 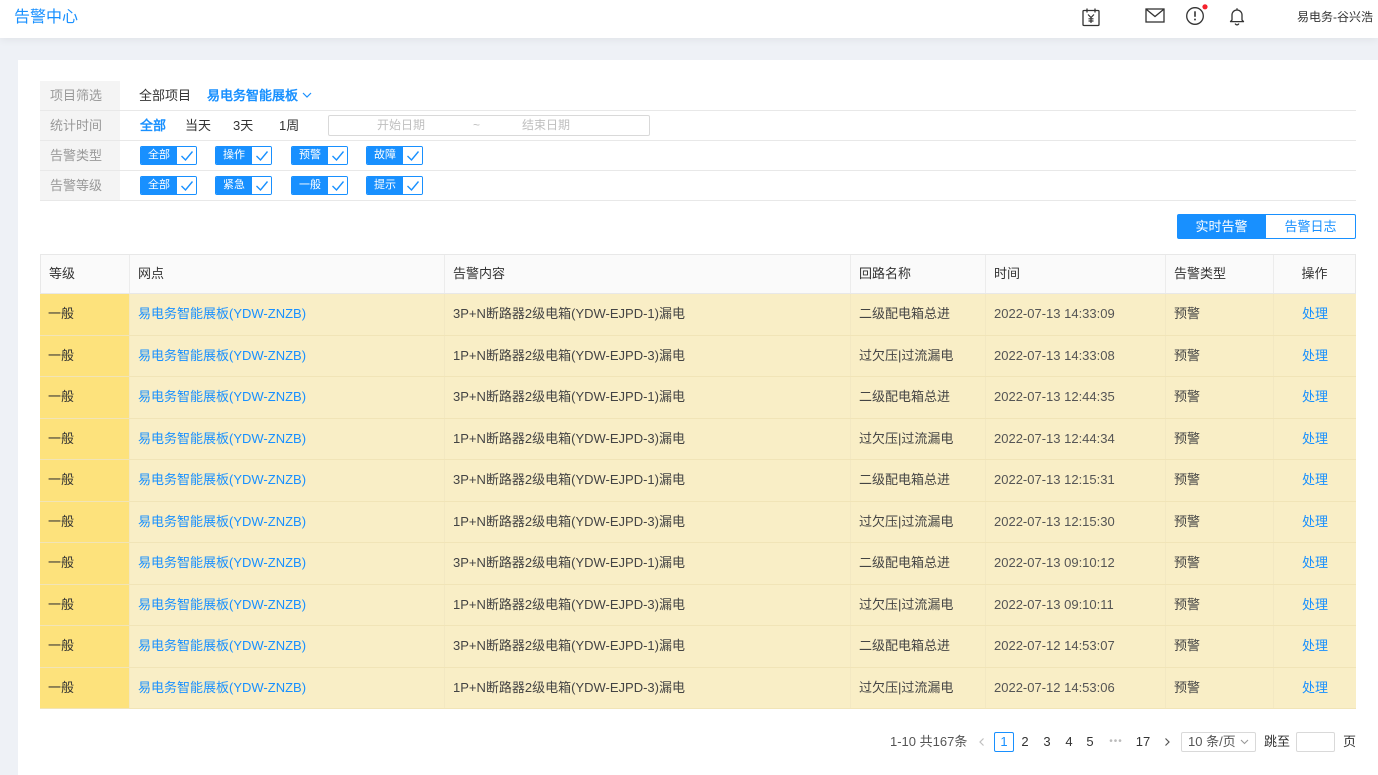 I want to click on circuit-name-text: 二级配电箱总进, so click(x=905, y=396).